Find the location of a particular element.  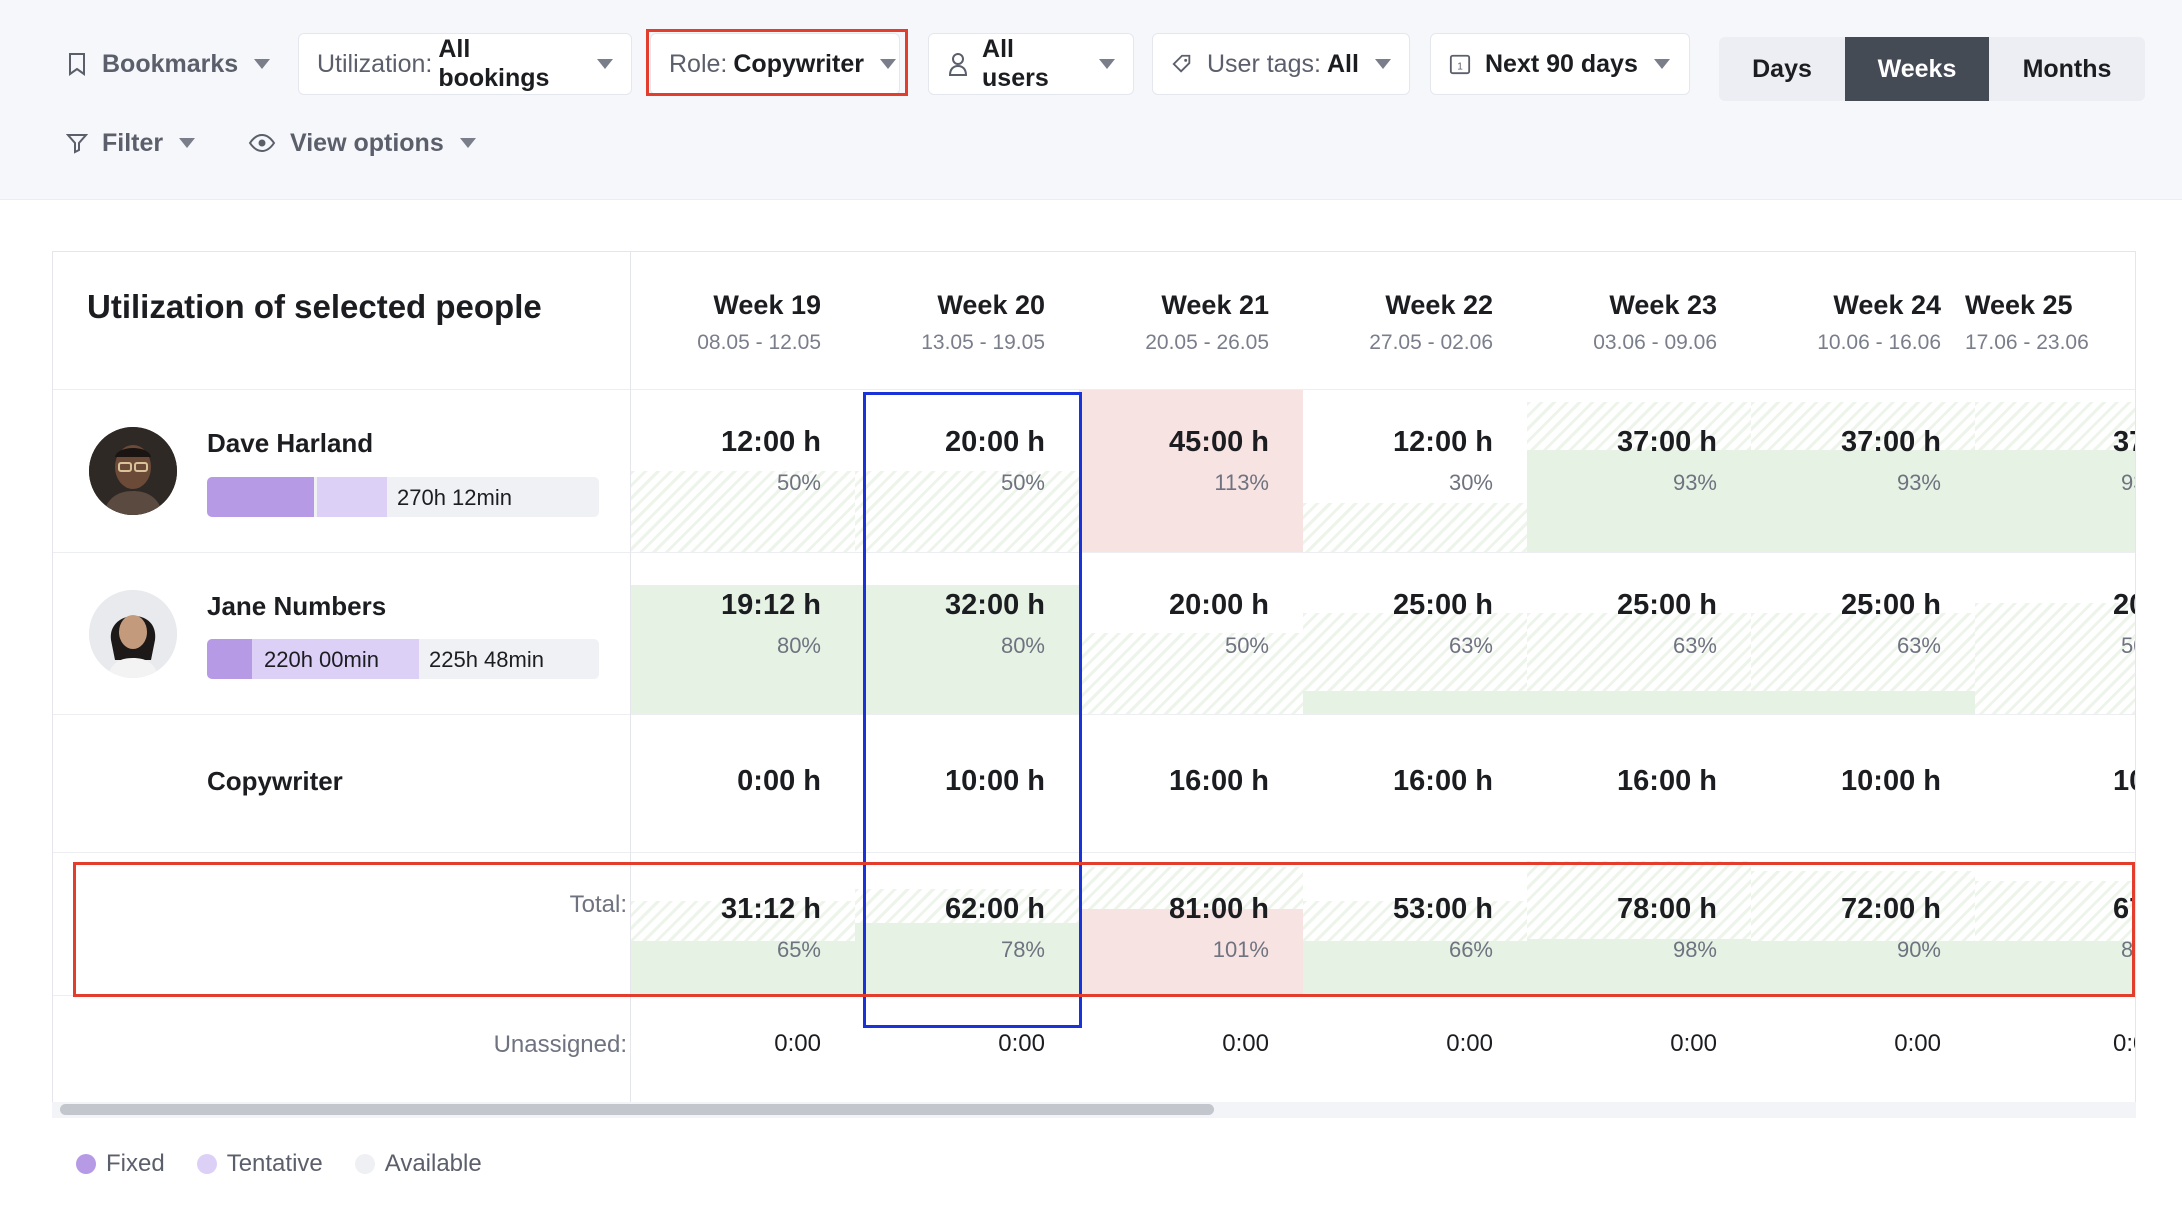

user-tags-value: All is located at coordinates (1342, 63).